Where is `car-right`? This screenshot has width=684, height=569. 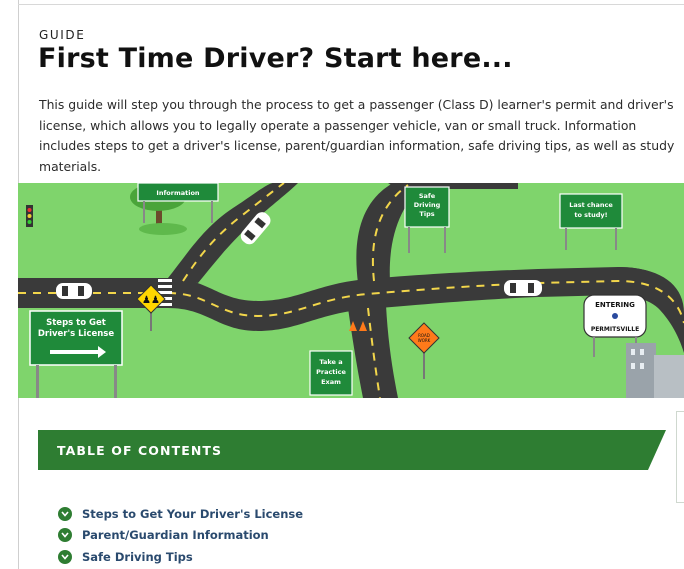 car-right is located at coordinates (523, 288).